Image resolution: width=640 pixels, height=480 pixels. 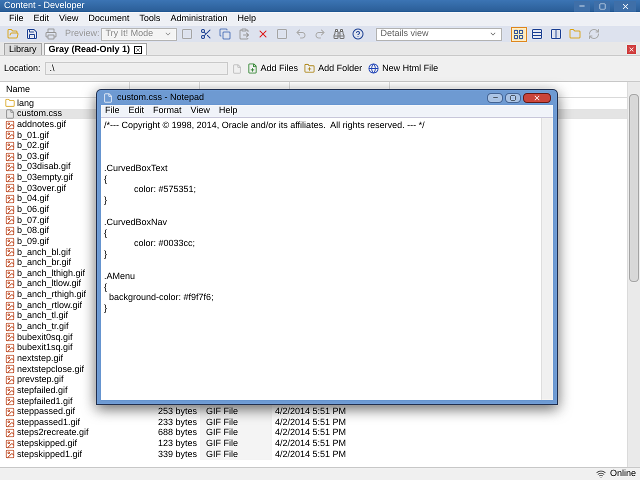 I want to click on folder-icon, so click(x=10, y=103).